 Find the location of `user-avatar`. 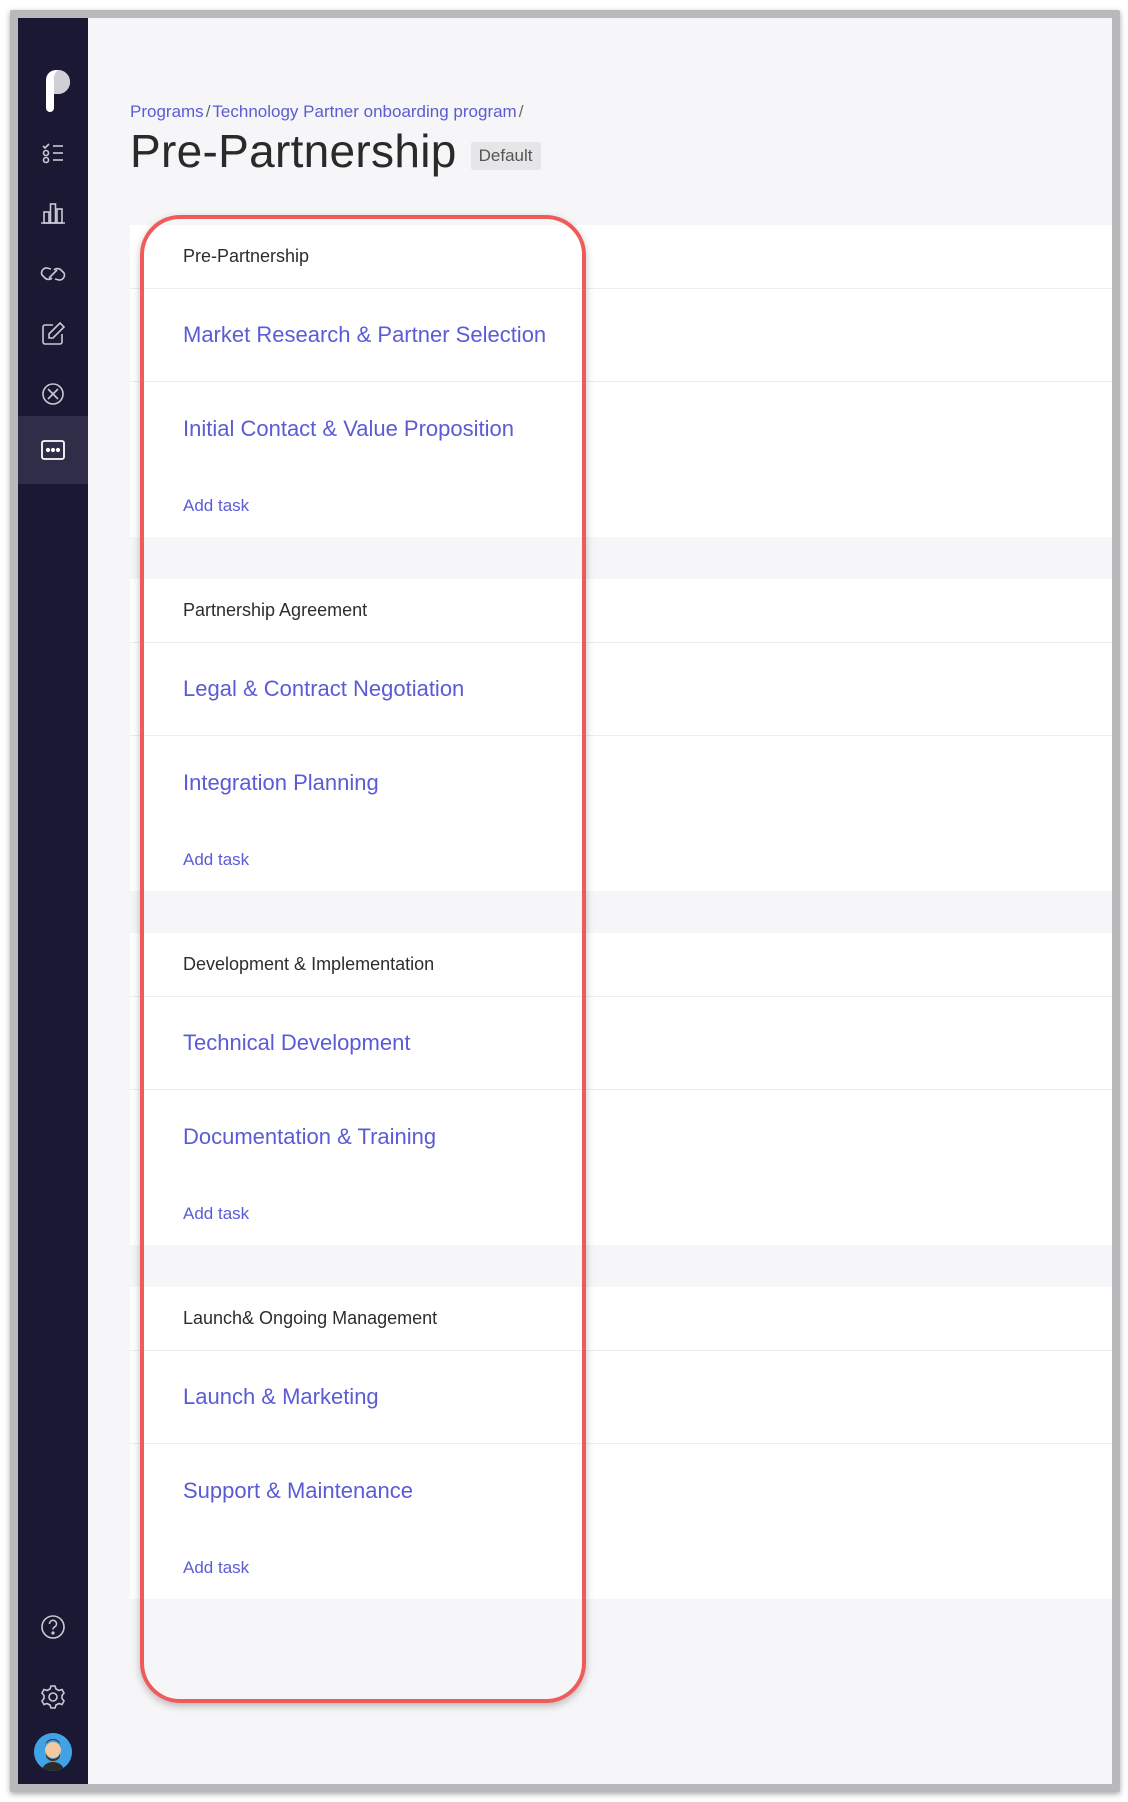

user-avatar is located at coordinates (53, 1752).